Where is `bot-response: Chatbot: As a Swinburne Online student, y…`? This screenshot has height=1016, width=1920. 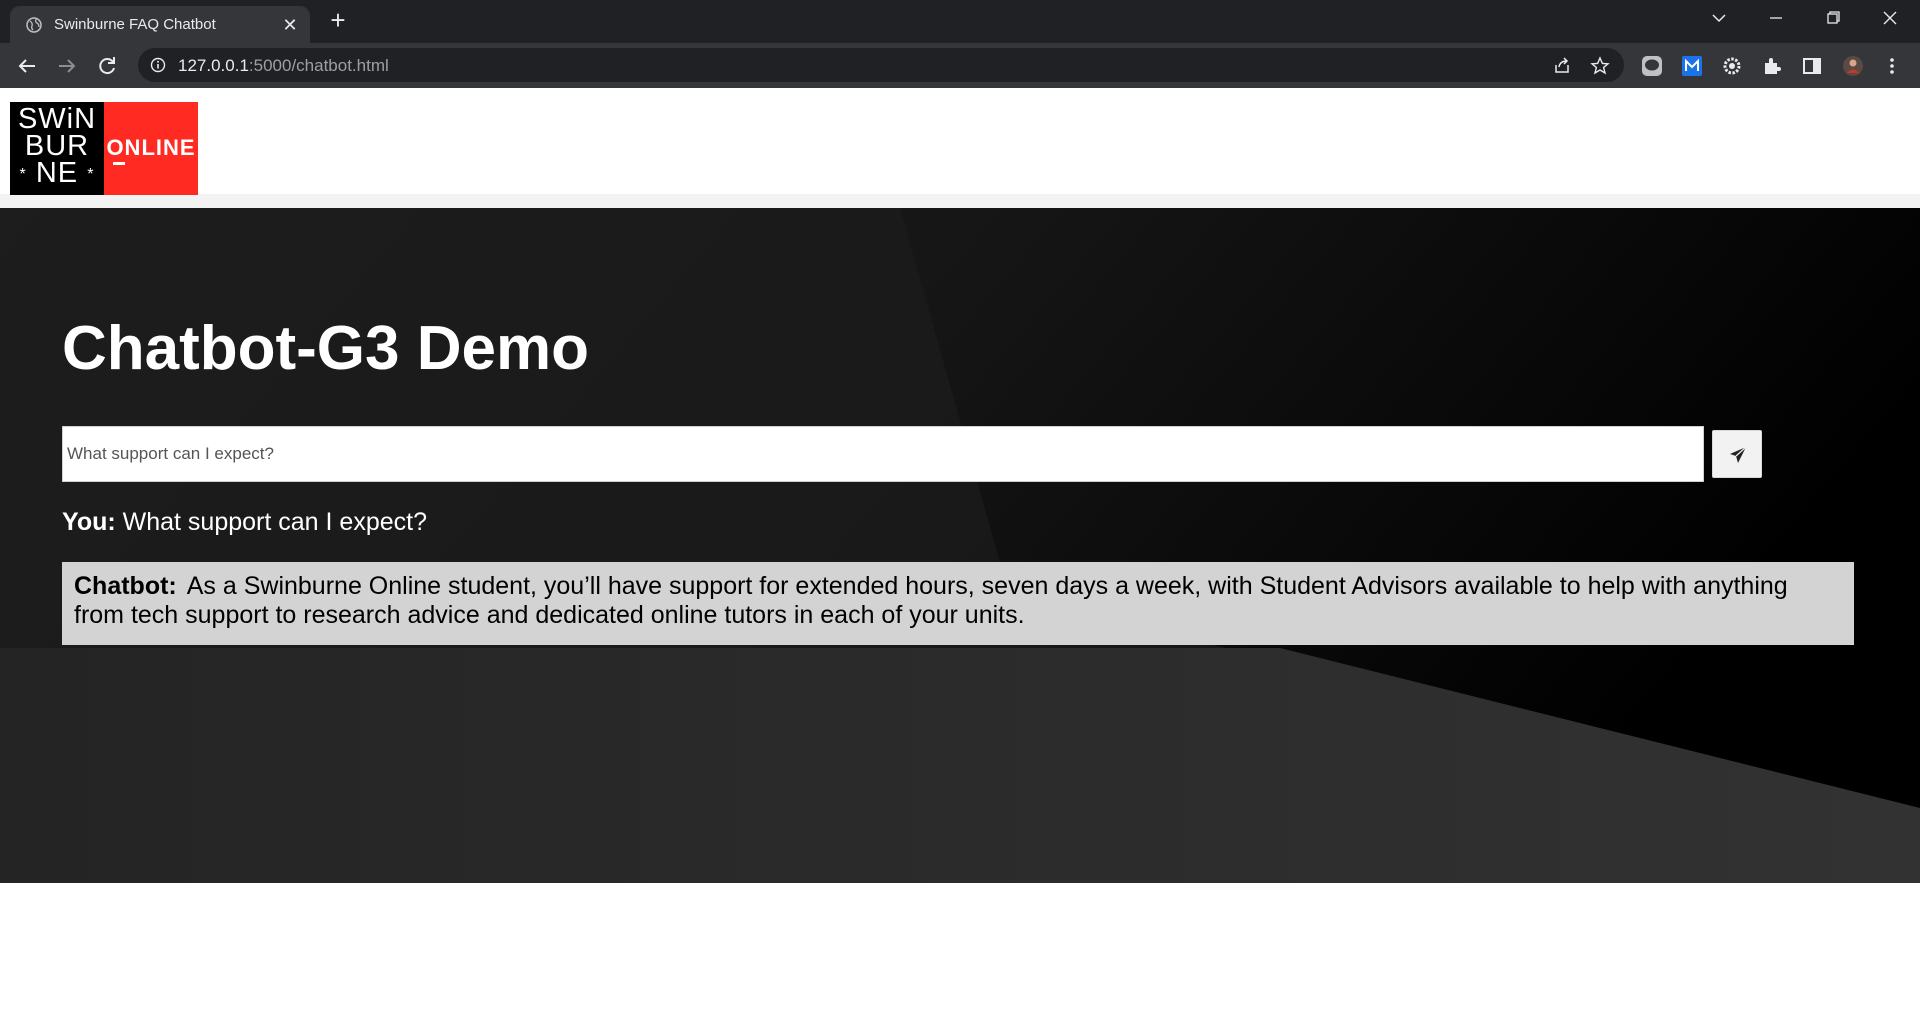 bot-response: Chatbot: As a Swinburne Online student, y… is located at coordinates (958, 603).